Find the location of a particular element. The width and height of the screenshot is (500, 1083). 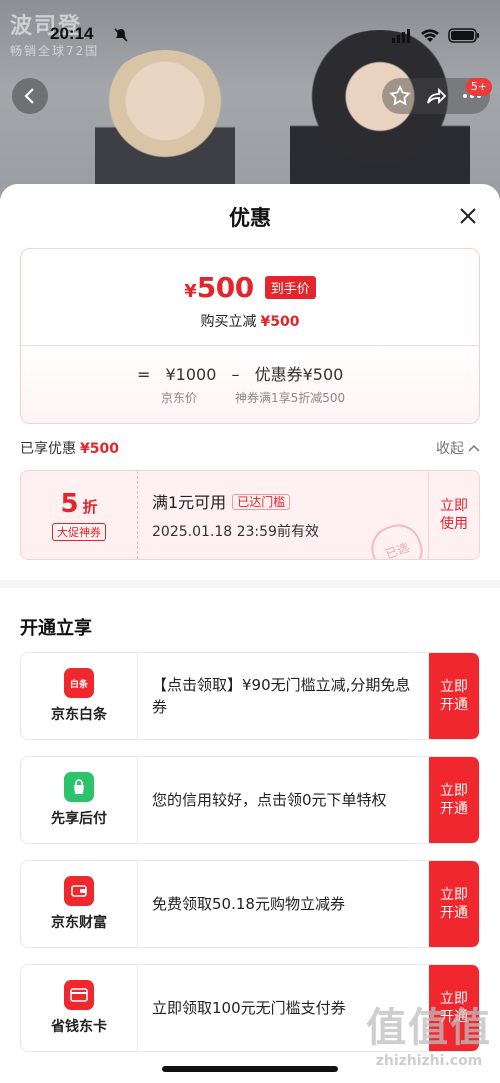

service-card-pay-later: 先享后付 您的信用较好，点击领0元下单特权 立即开通 is located at coordinates (250, 800).